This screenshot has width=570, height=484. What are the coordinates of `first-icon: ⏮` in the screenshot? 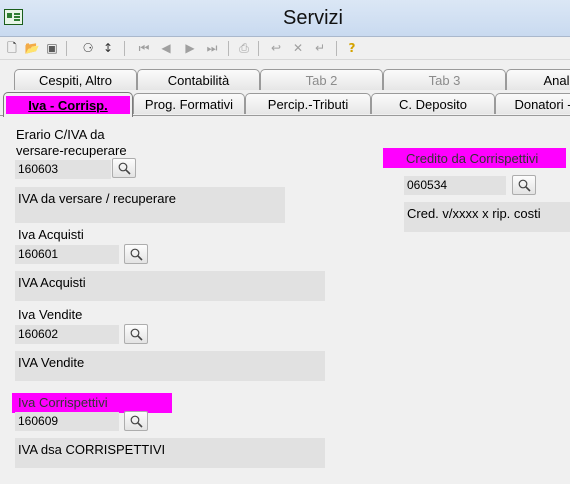 It's located at (144, 48).